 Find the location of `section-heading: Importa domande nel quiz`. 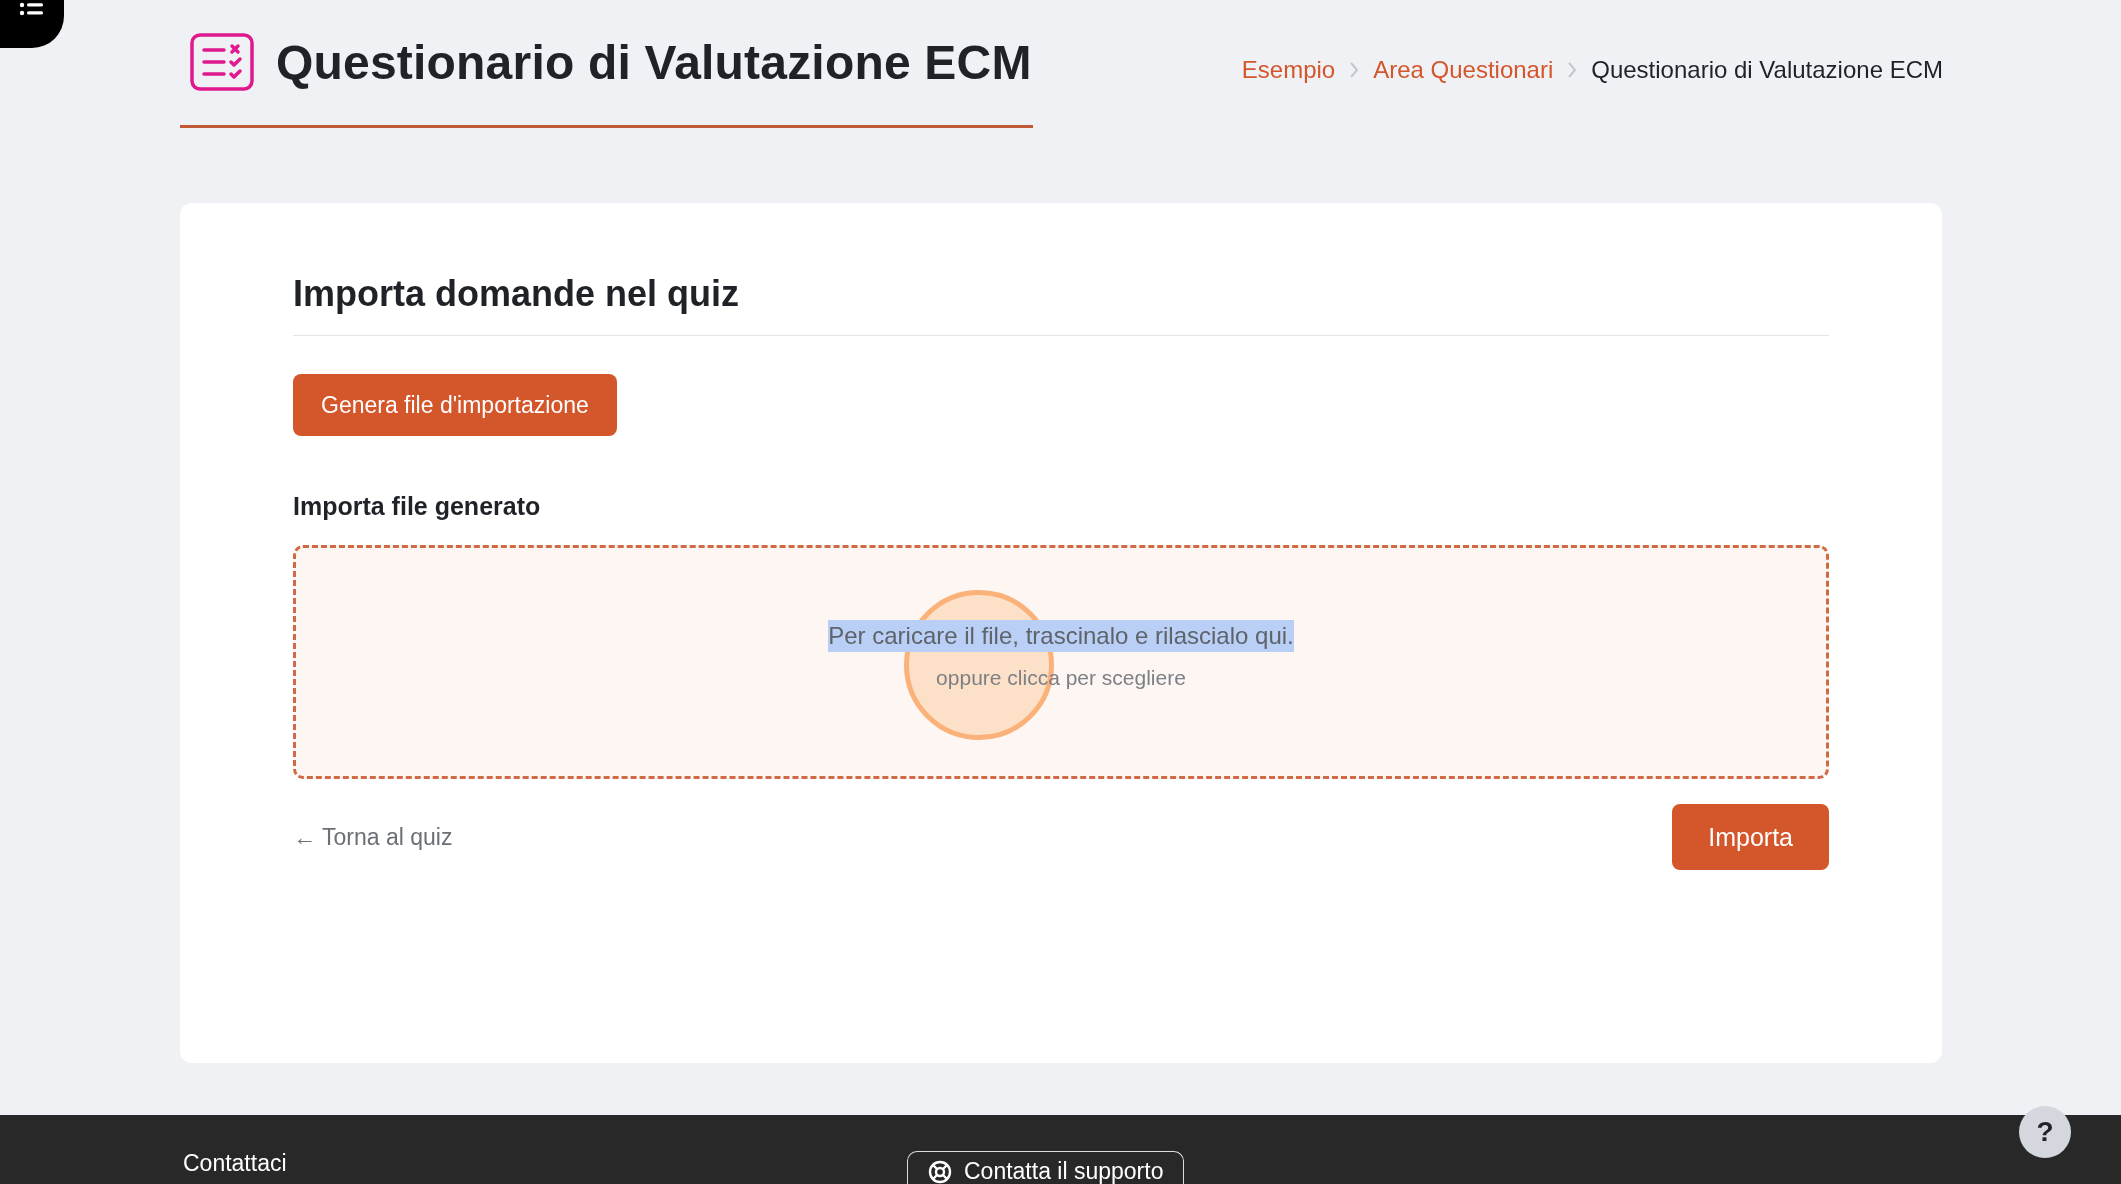

section-heading: Importa domande nel quiz is located at coordinates (1061, 304).